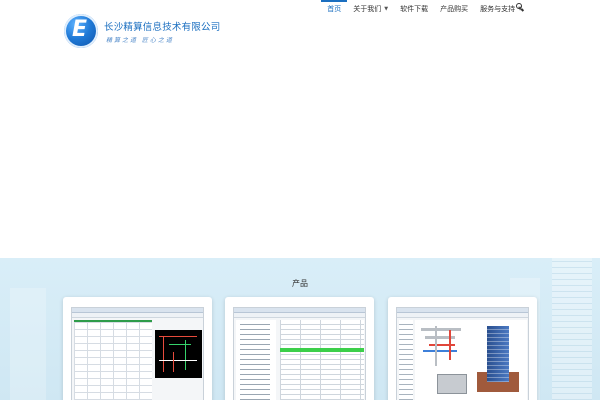  I want to click on nav-item-about: 关于我们 ▼, so click(370, 9).